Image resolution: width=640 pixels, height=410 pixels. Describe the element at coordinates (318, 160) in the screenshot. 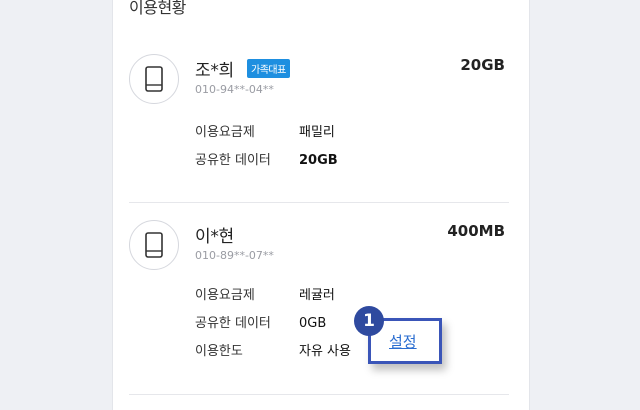

I see `shared-data-value: 20GB` at that location.